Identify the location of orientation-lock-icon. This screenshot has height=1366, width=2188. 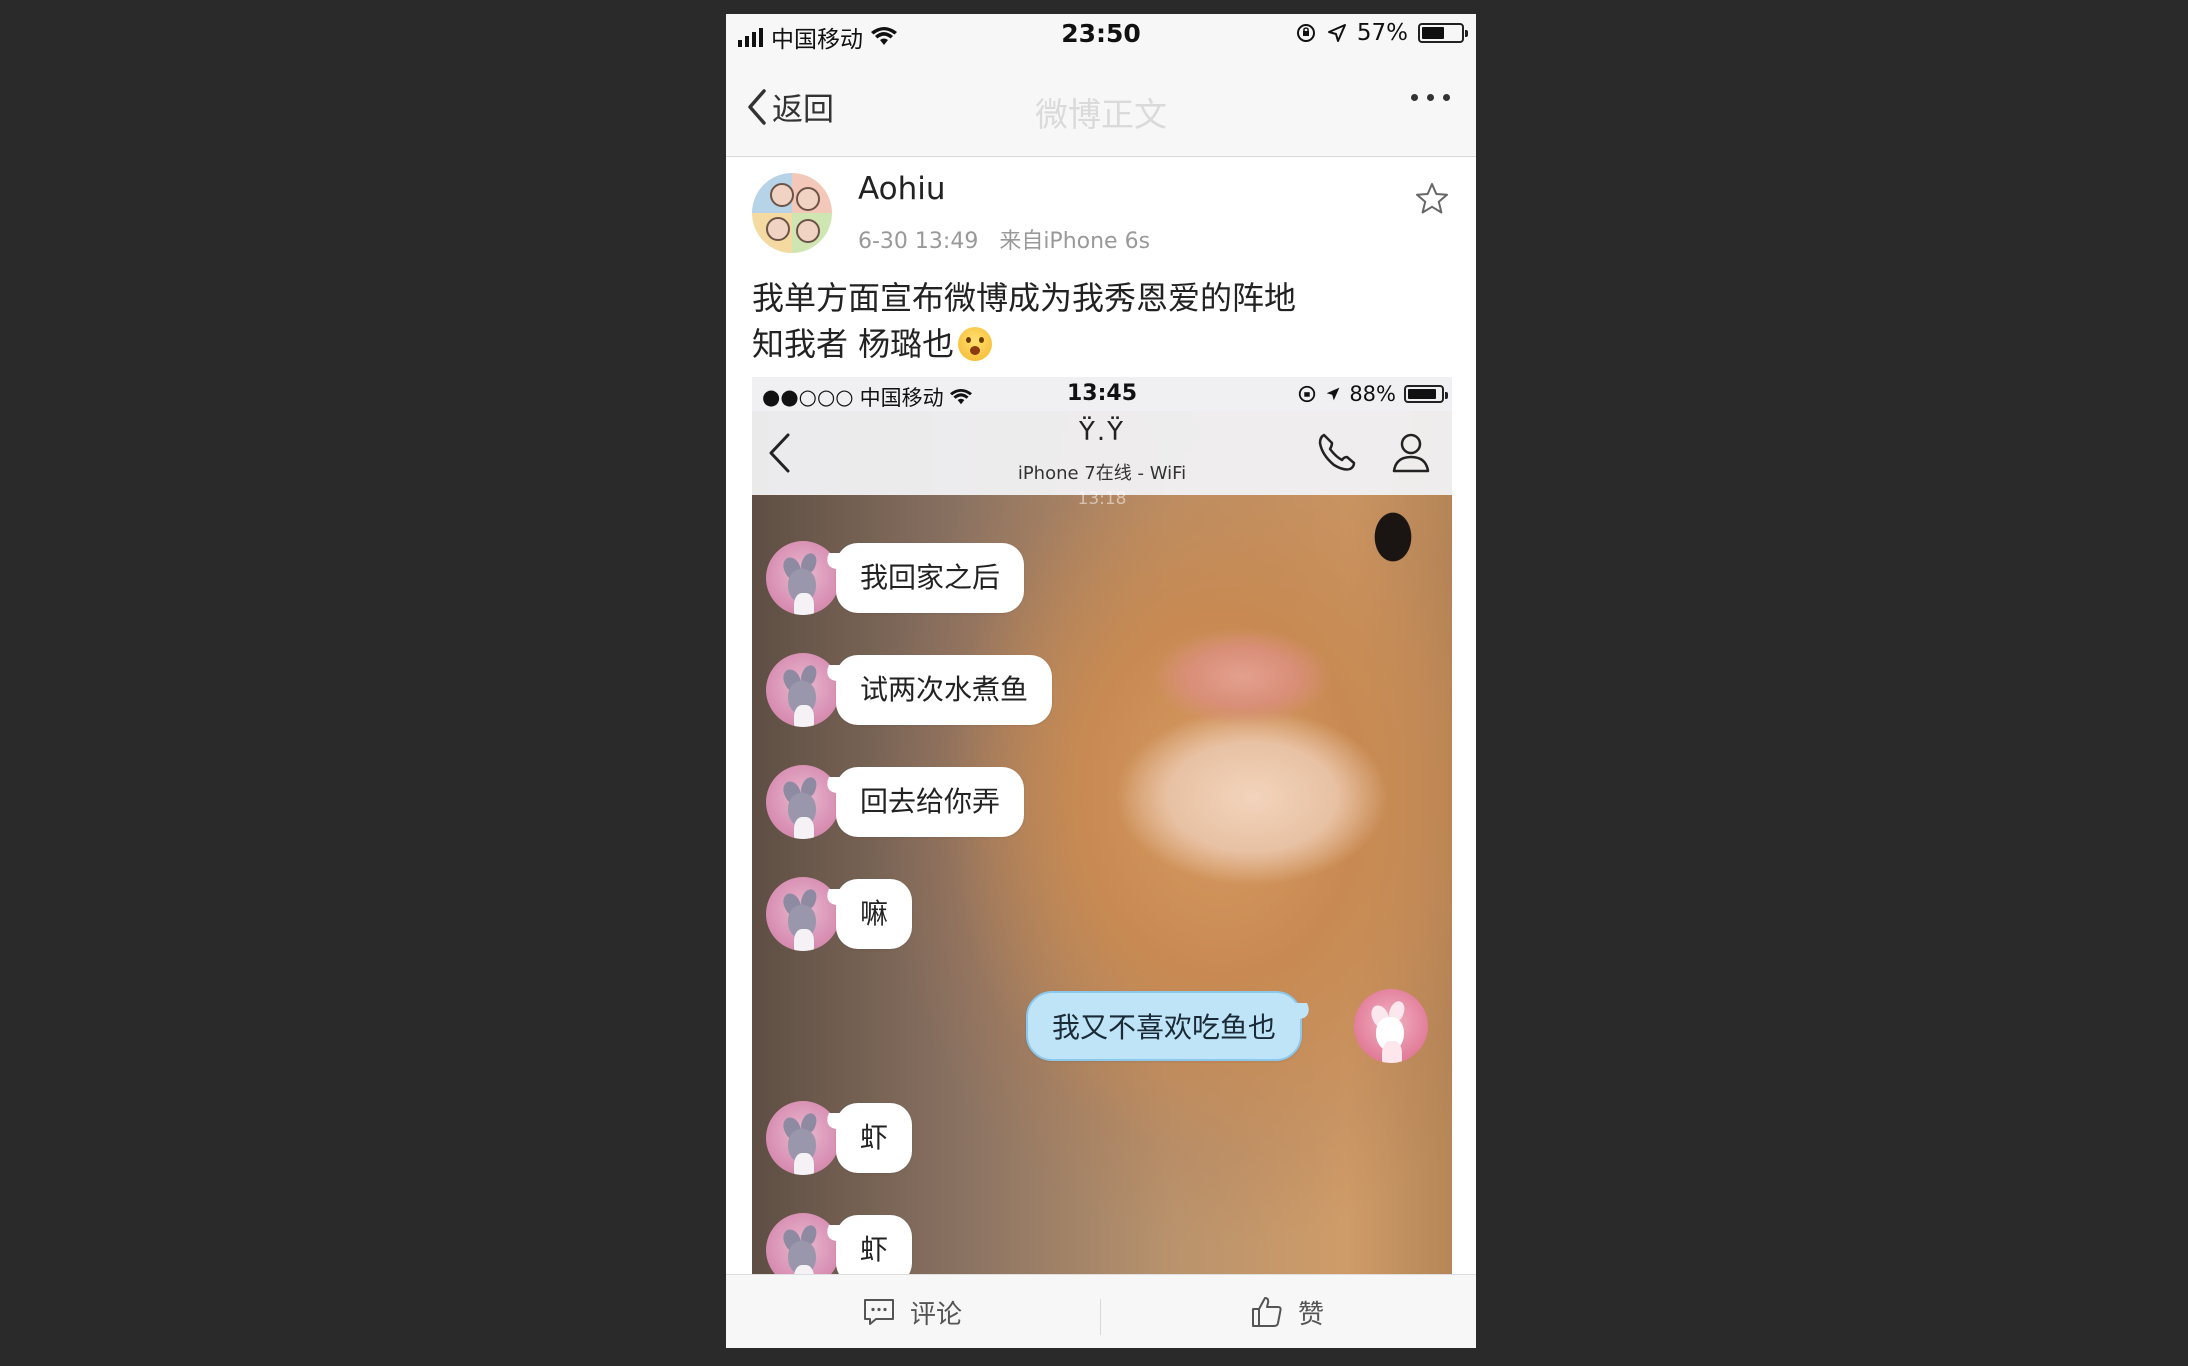
(1305, 33).